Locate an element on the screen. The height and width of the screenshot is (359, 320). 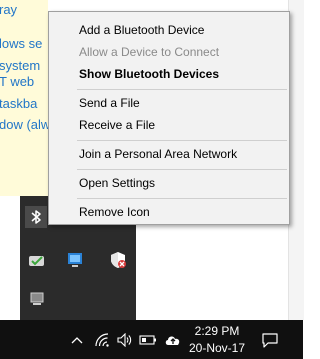
onedrive-sync-icon is located at coordinates (37, 260).